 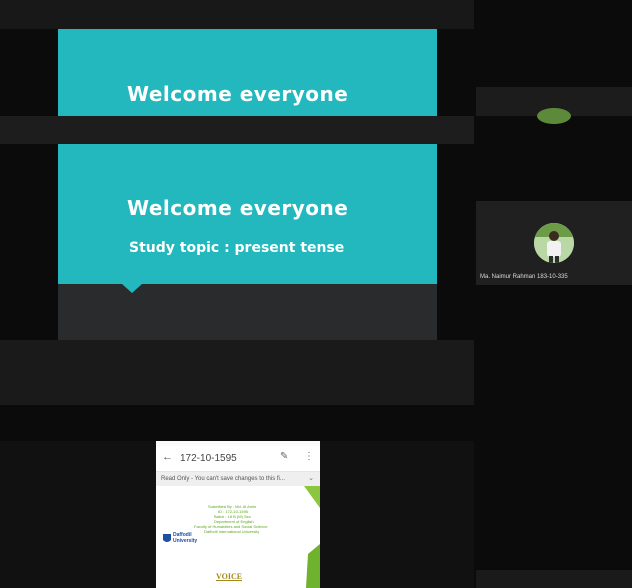 I want to click on shared-slide-upper: Welcome everyone, so click(x=247, y=72).